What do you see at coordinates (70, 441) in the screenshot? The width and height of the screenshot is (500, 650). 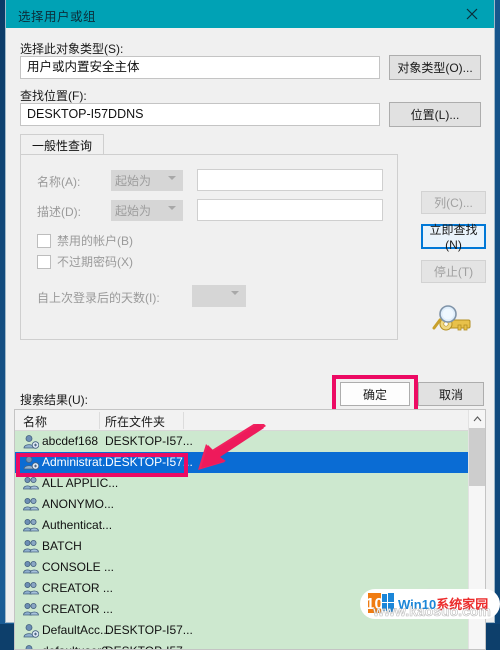 I see `row-name: abcdef168` at bounding box center [70, 441].